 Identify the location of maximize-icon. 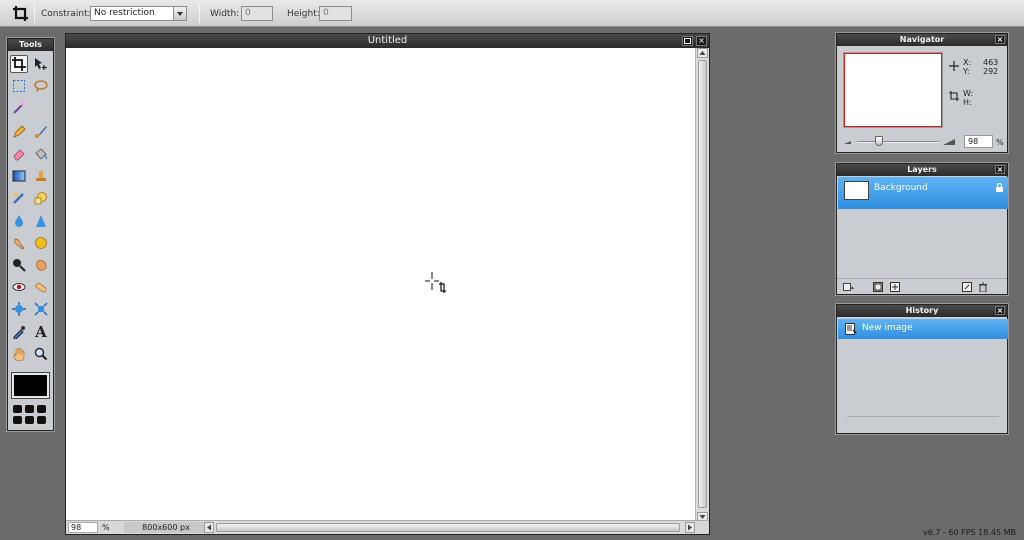
(687, 41).